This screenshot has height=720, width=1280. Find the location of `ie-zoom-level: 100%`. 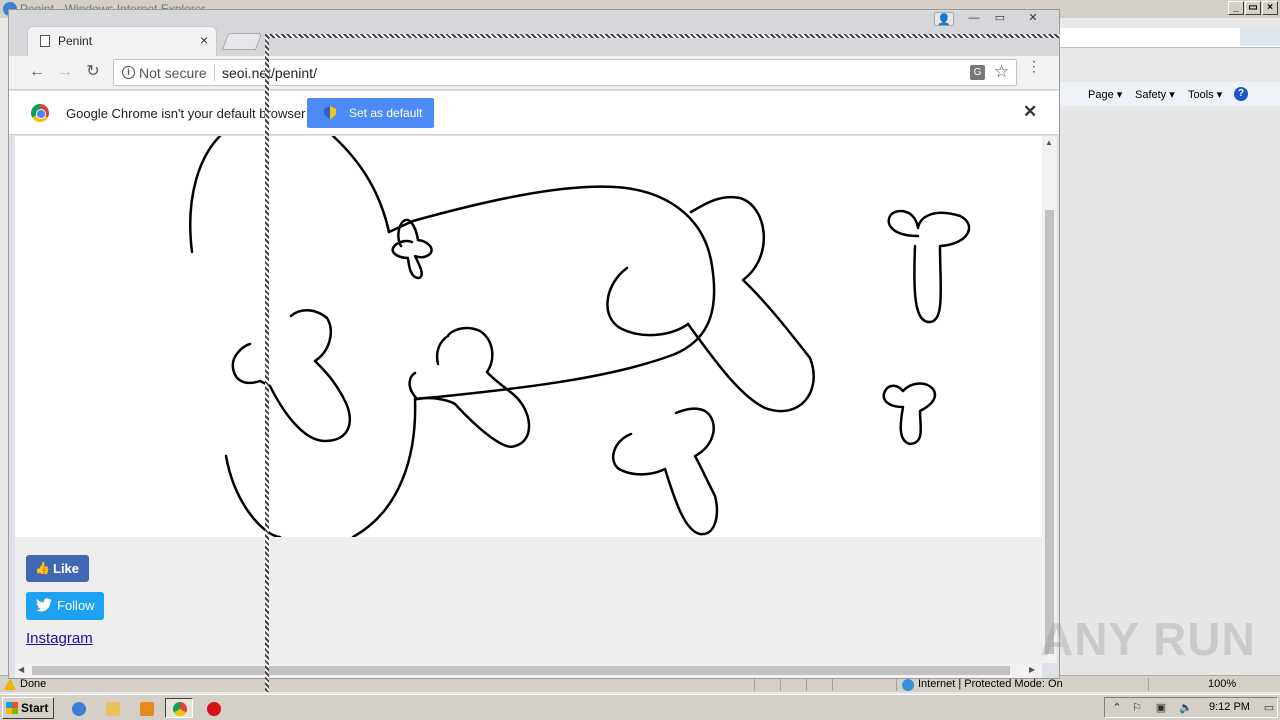

ie-zoom-level: 100% is located at coordinates (1222, 684).